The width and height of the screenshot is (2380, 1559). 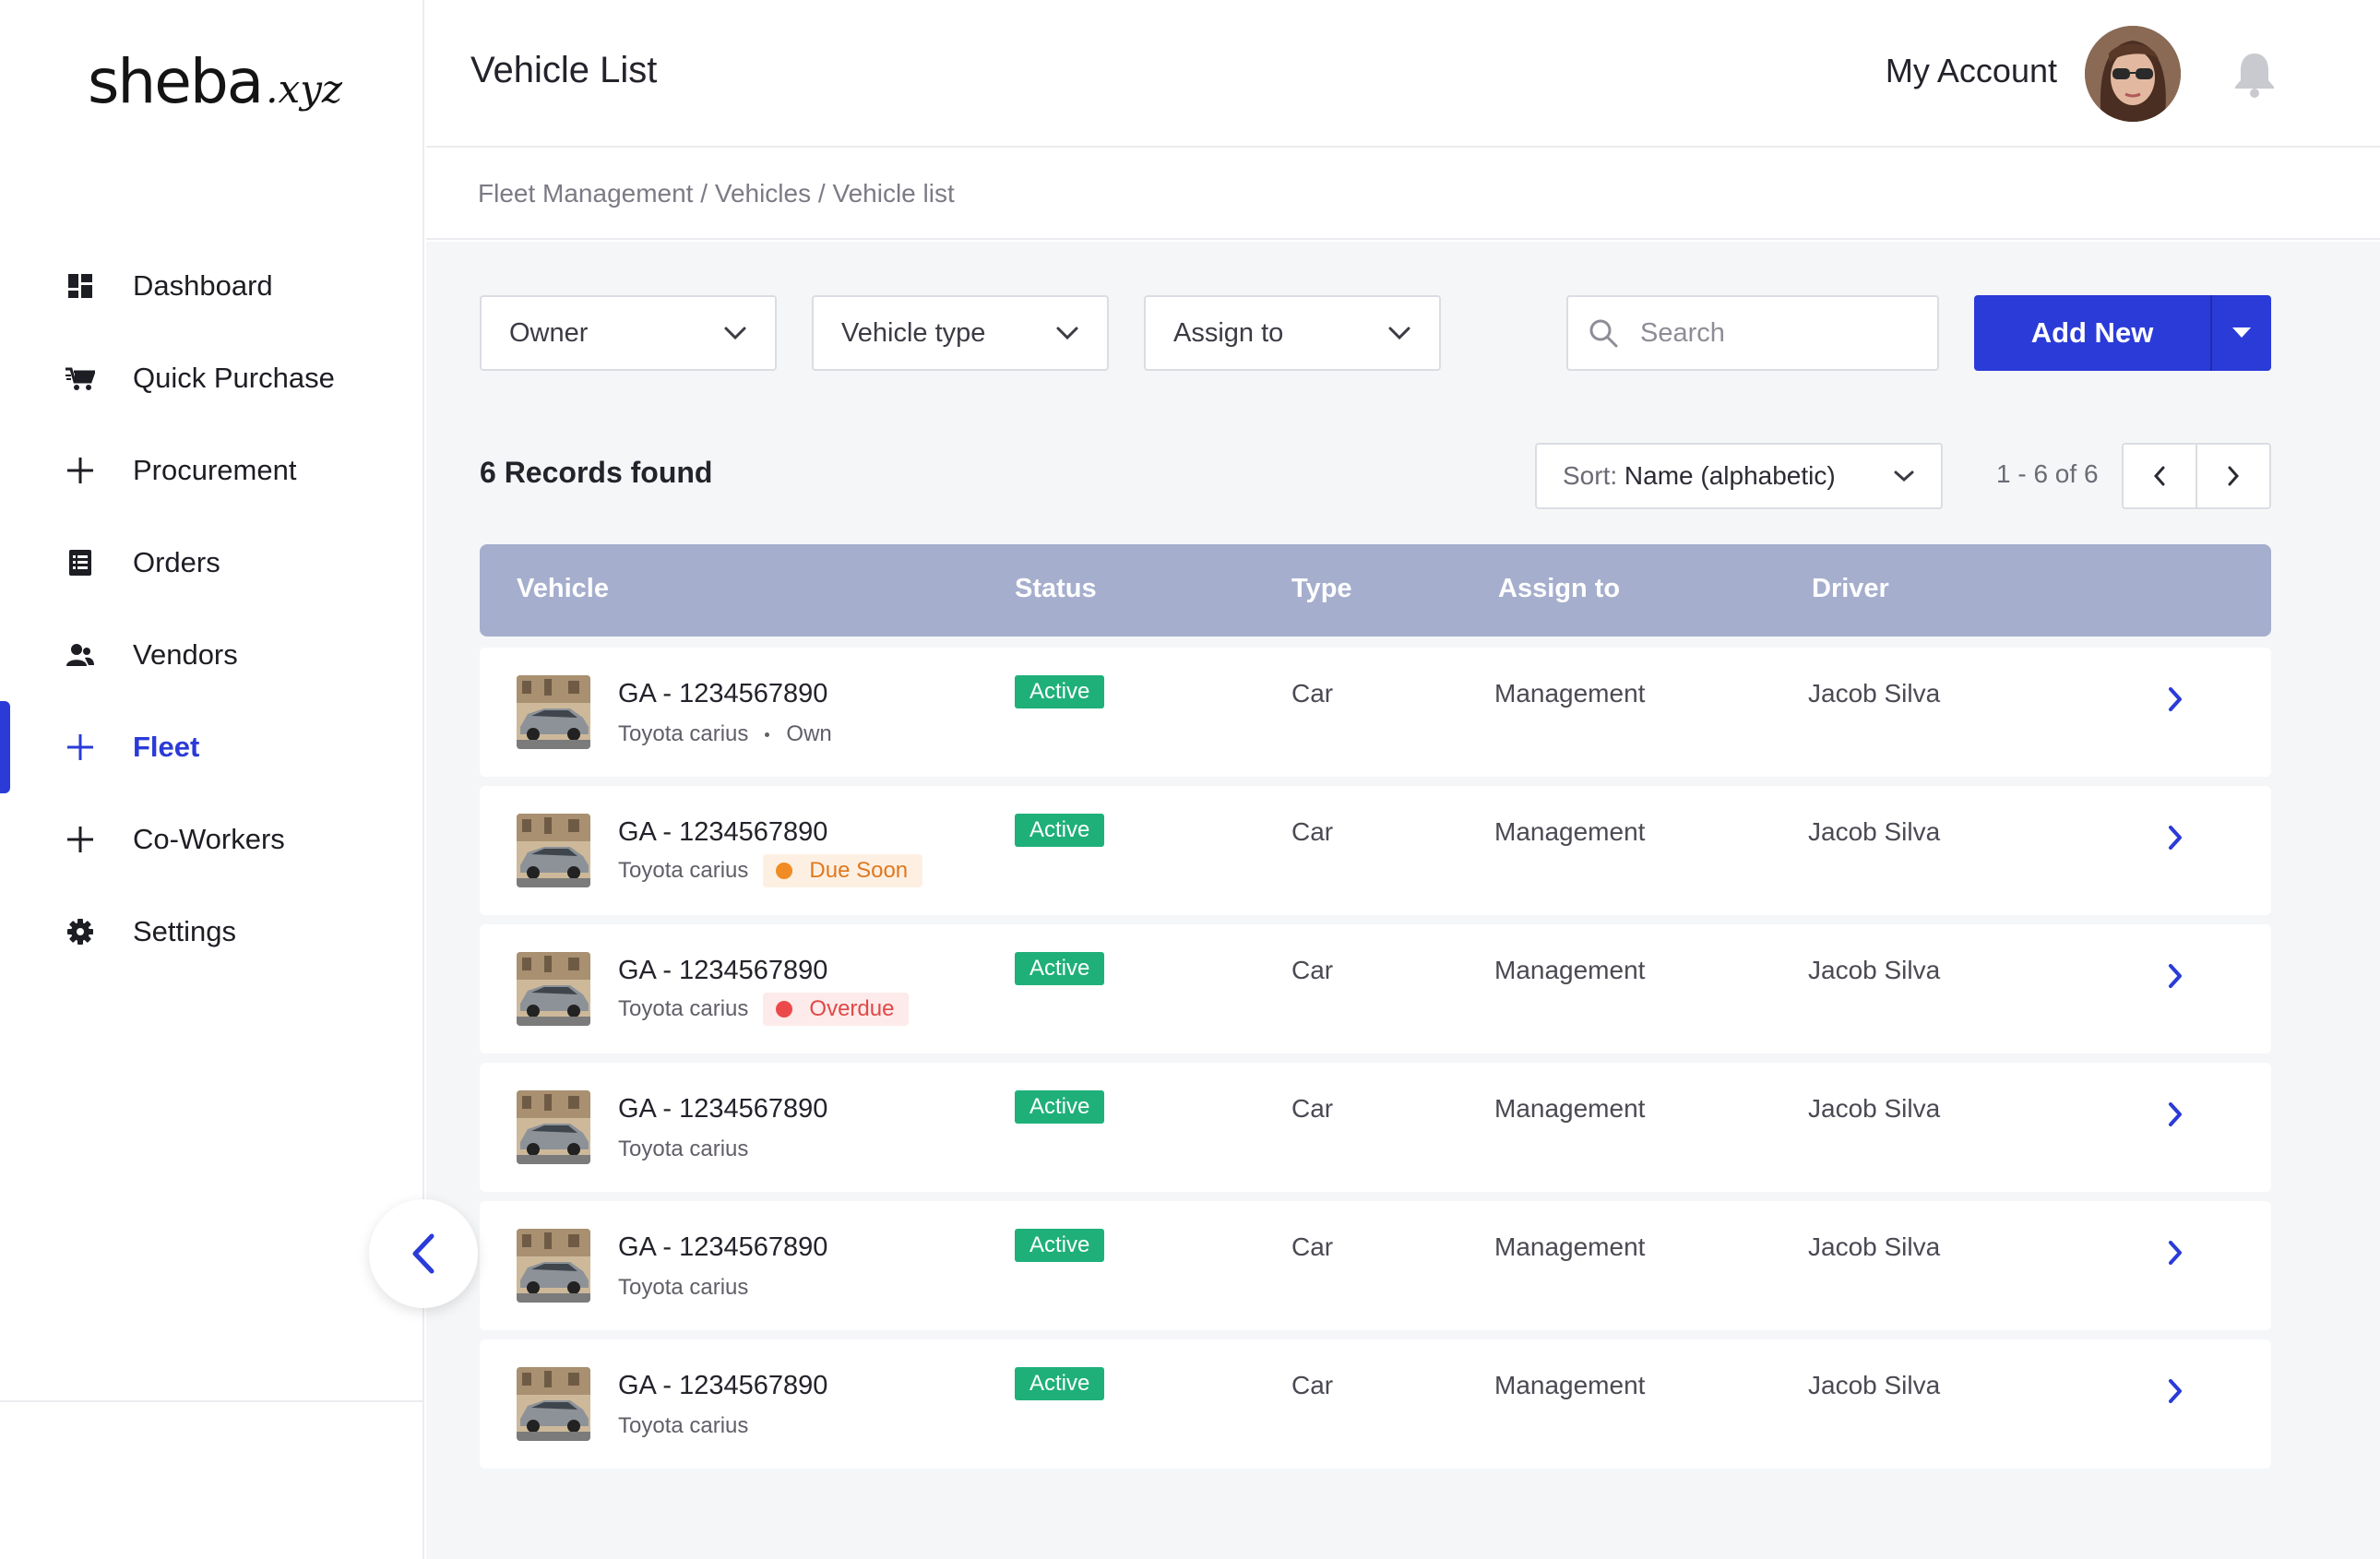 I want to click on sidebar-item-quick-purchase: Quick Purchase, so click(x=212, y=378).